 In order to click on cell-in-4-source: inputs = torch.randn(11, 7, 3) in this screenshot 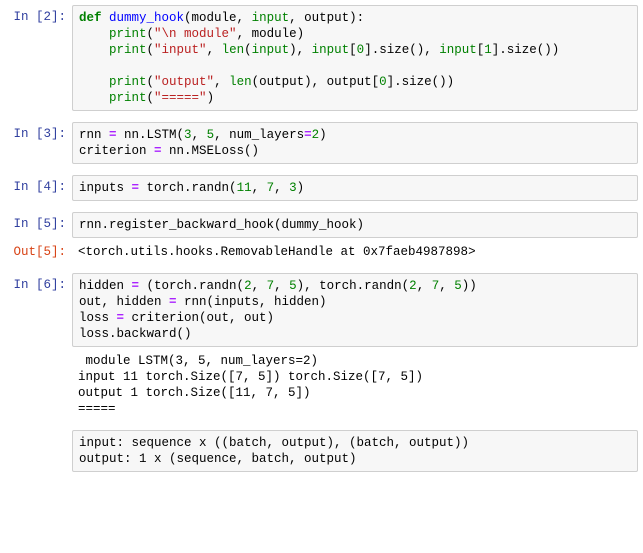, I will do `click(356, 188)`.